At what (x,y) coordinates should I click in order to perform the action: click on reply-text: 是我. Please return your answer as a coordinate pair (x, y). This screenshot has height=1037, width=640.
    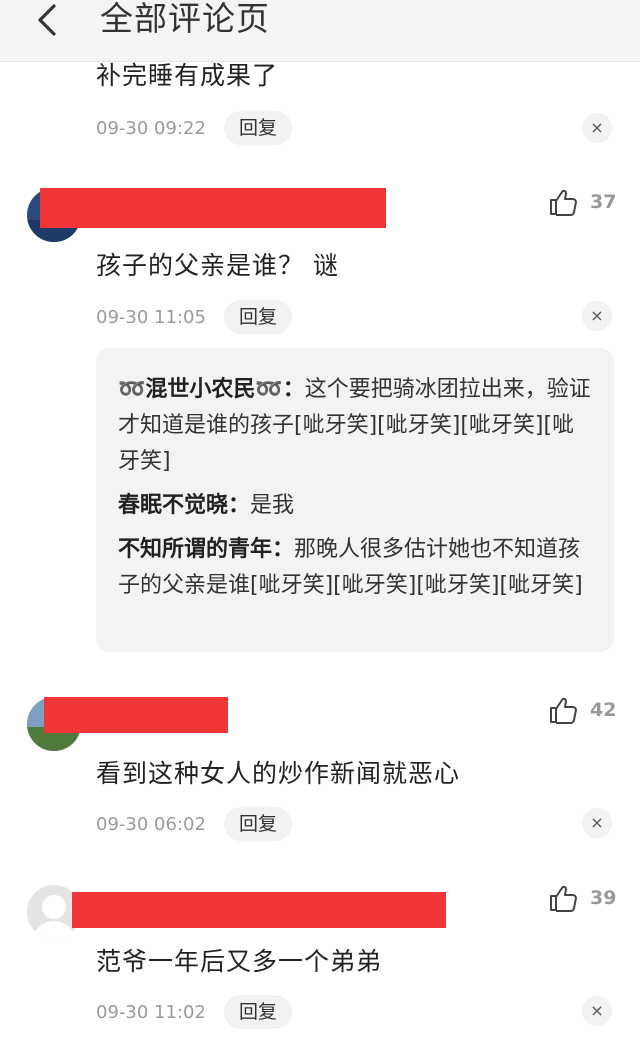
    Looking at the image, I should click on (272, 505).